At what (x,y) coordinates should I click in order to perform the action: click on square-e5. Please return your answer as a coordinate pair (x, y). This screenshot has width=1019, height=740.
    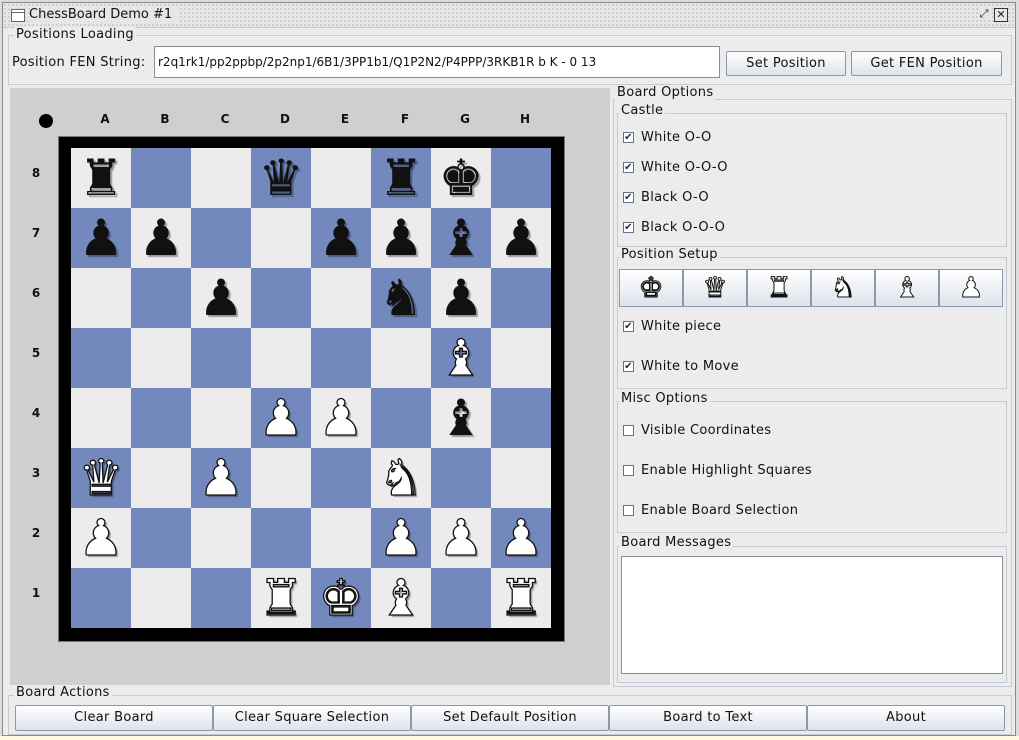
    Looking at the image, I should click on (341, 358).